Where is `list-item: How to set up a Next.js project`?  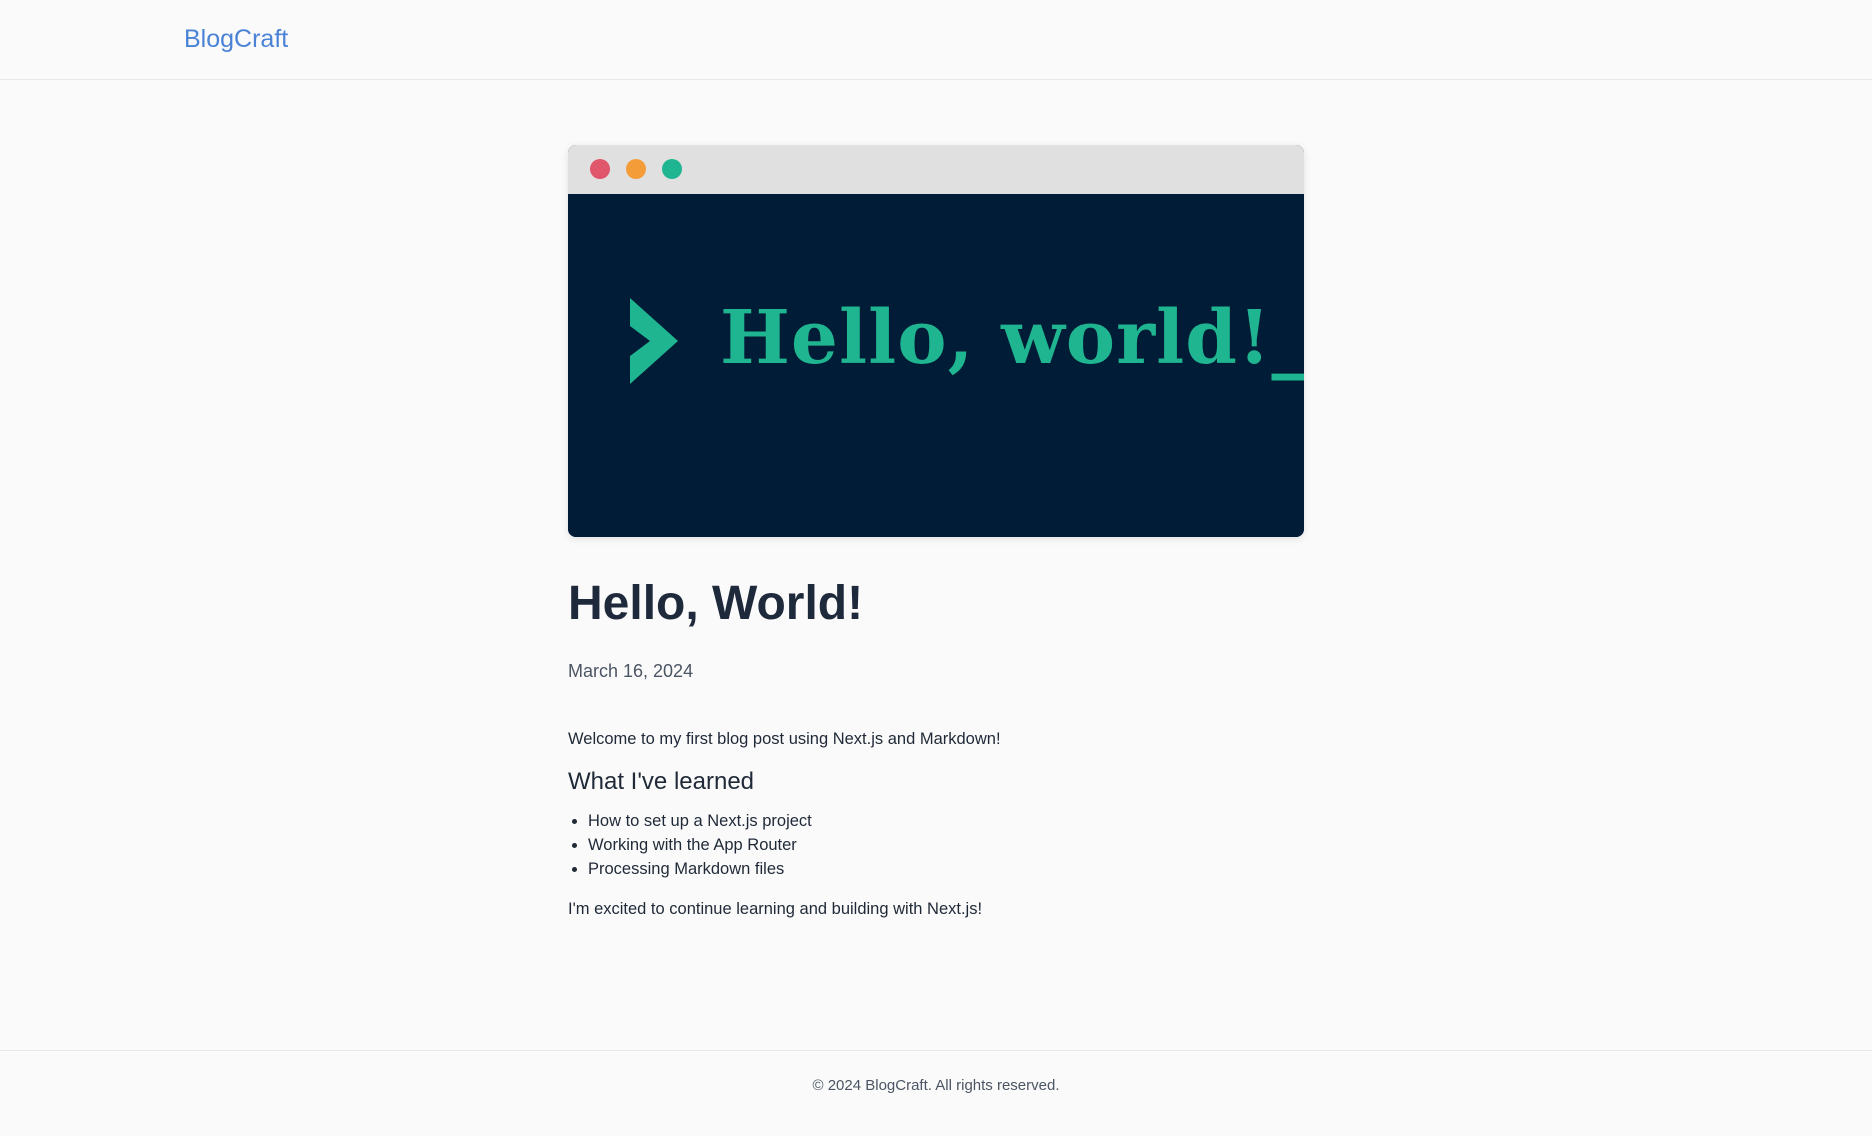
list-item: How to set up a Next.js project is located at coordinates (946, 821).